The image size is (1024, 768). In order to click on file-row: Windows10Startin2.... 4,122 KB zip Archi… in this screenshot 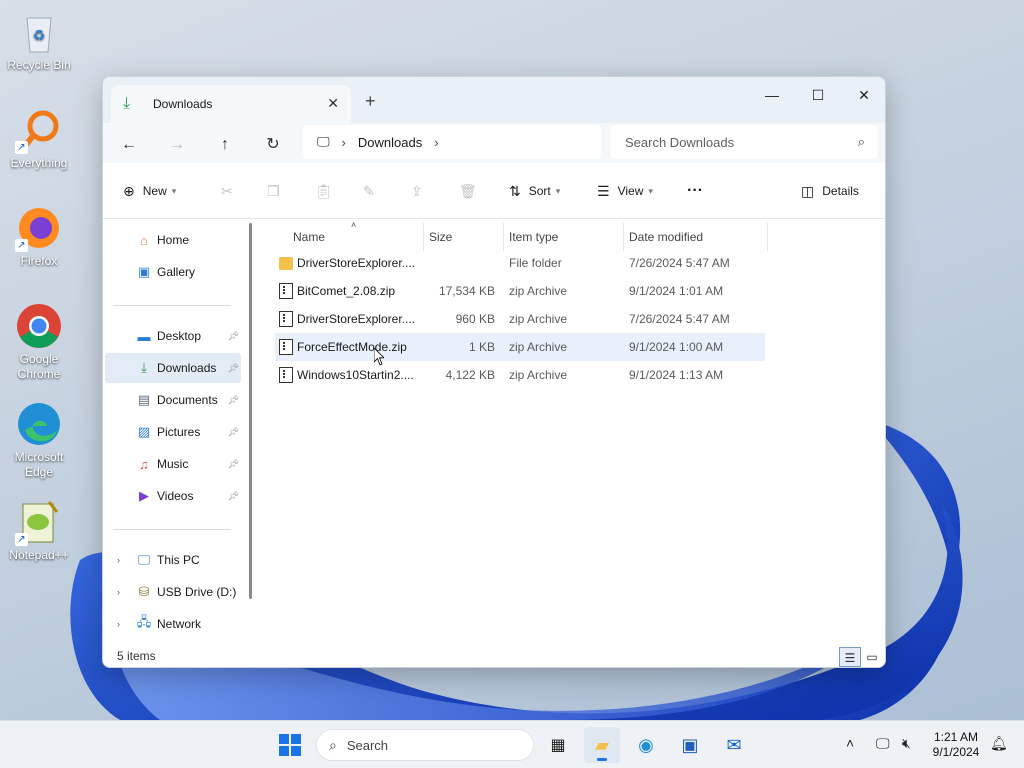, I will do `click(519, 375)`.